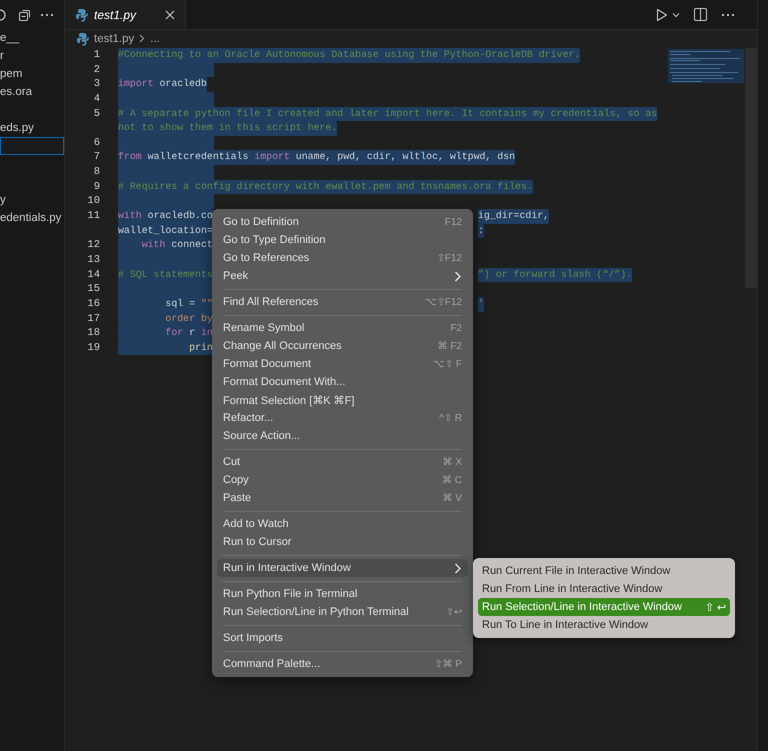 The width and height of the screenshot is (768, 751). I want to click on menu-item: Run From Line in Interactive Window, so click(604, 589).